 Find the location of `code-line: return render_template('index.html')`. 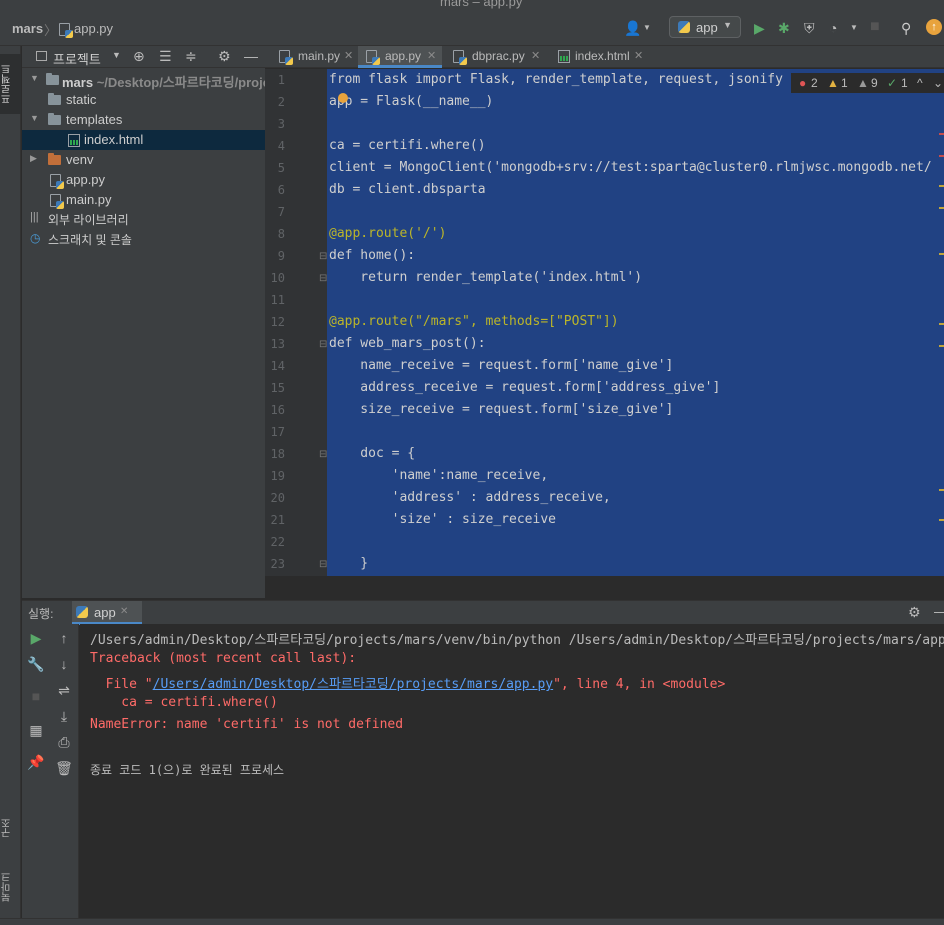

code-line: return render_template('index.html') is located at coordinates (485, 277).